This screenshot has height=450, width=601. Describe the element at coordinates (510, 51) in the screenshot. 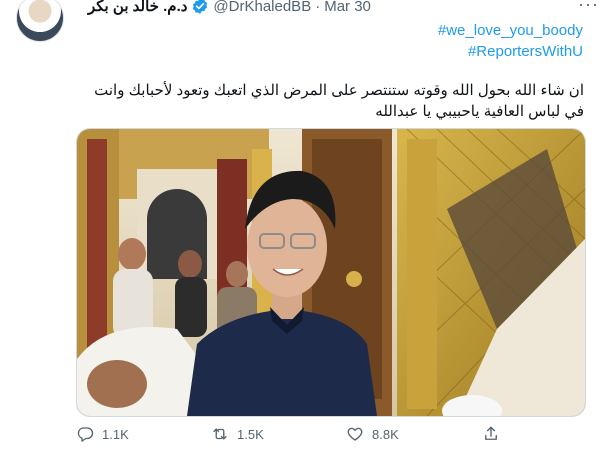

I see `hashtag-link: #ReportersWithU` at that location.